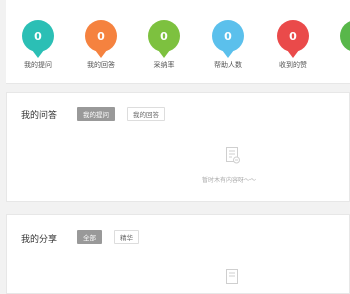 The image size is (350, 294). I want to click on stat-label: 收到的赞, so click(293, 65).